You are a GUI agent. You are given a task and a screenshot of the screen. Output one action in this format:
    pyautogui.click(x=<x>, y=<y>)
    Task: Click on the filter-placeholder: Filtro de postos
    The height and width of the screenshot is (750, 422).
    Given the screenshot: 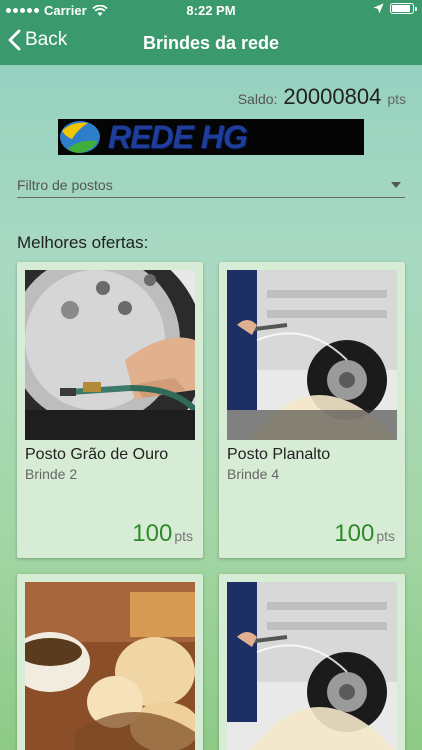 What is the action you would take?
    pyautogui.click(x=65, y=185)
    